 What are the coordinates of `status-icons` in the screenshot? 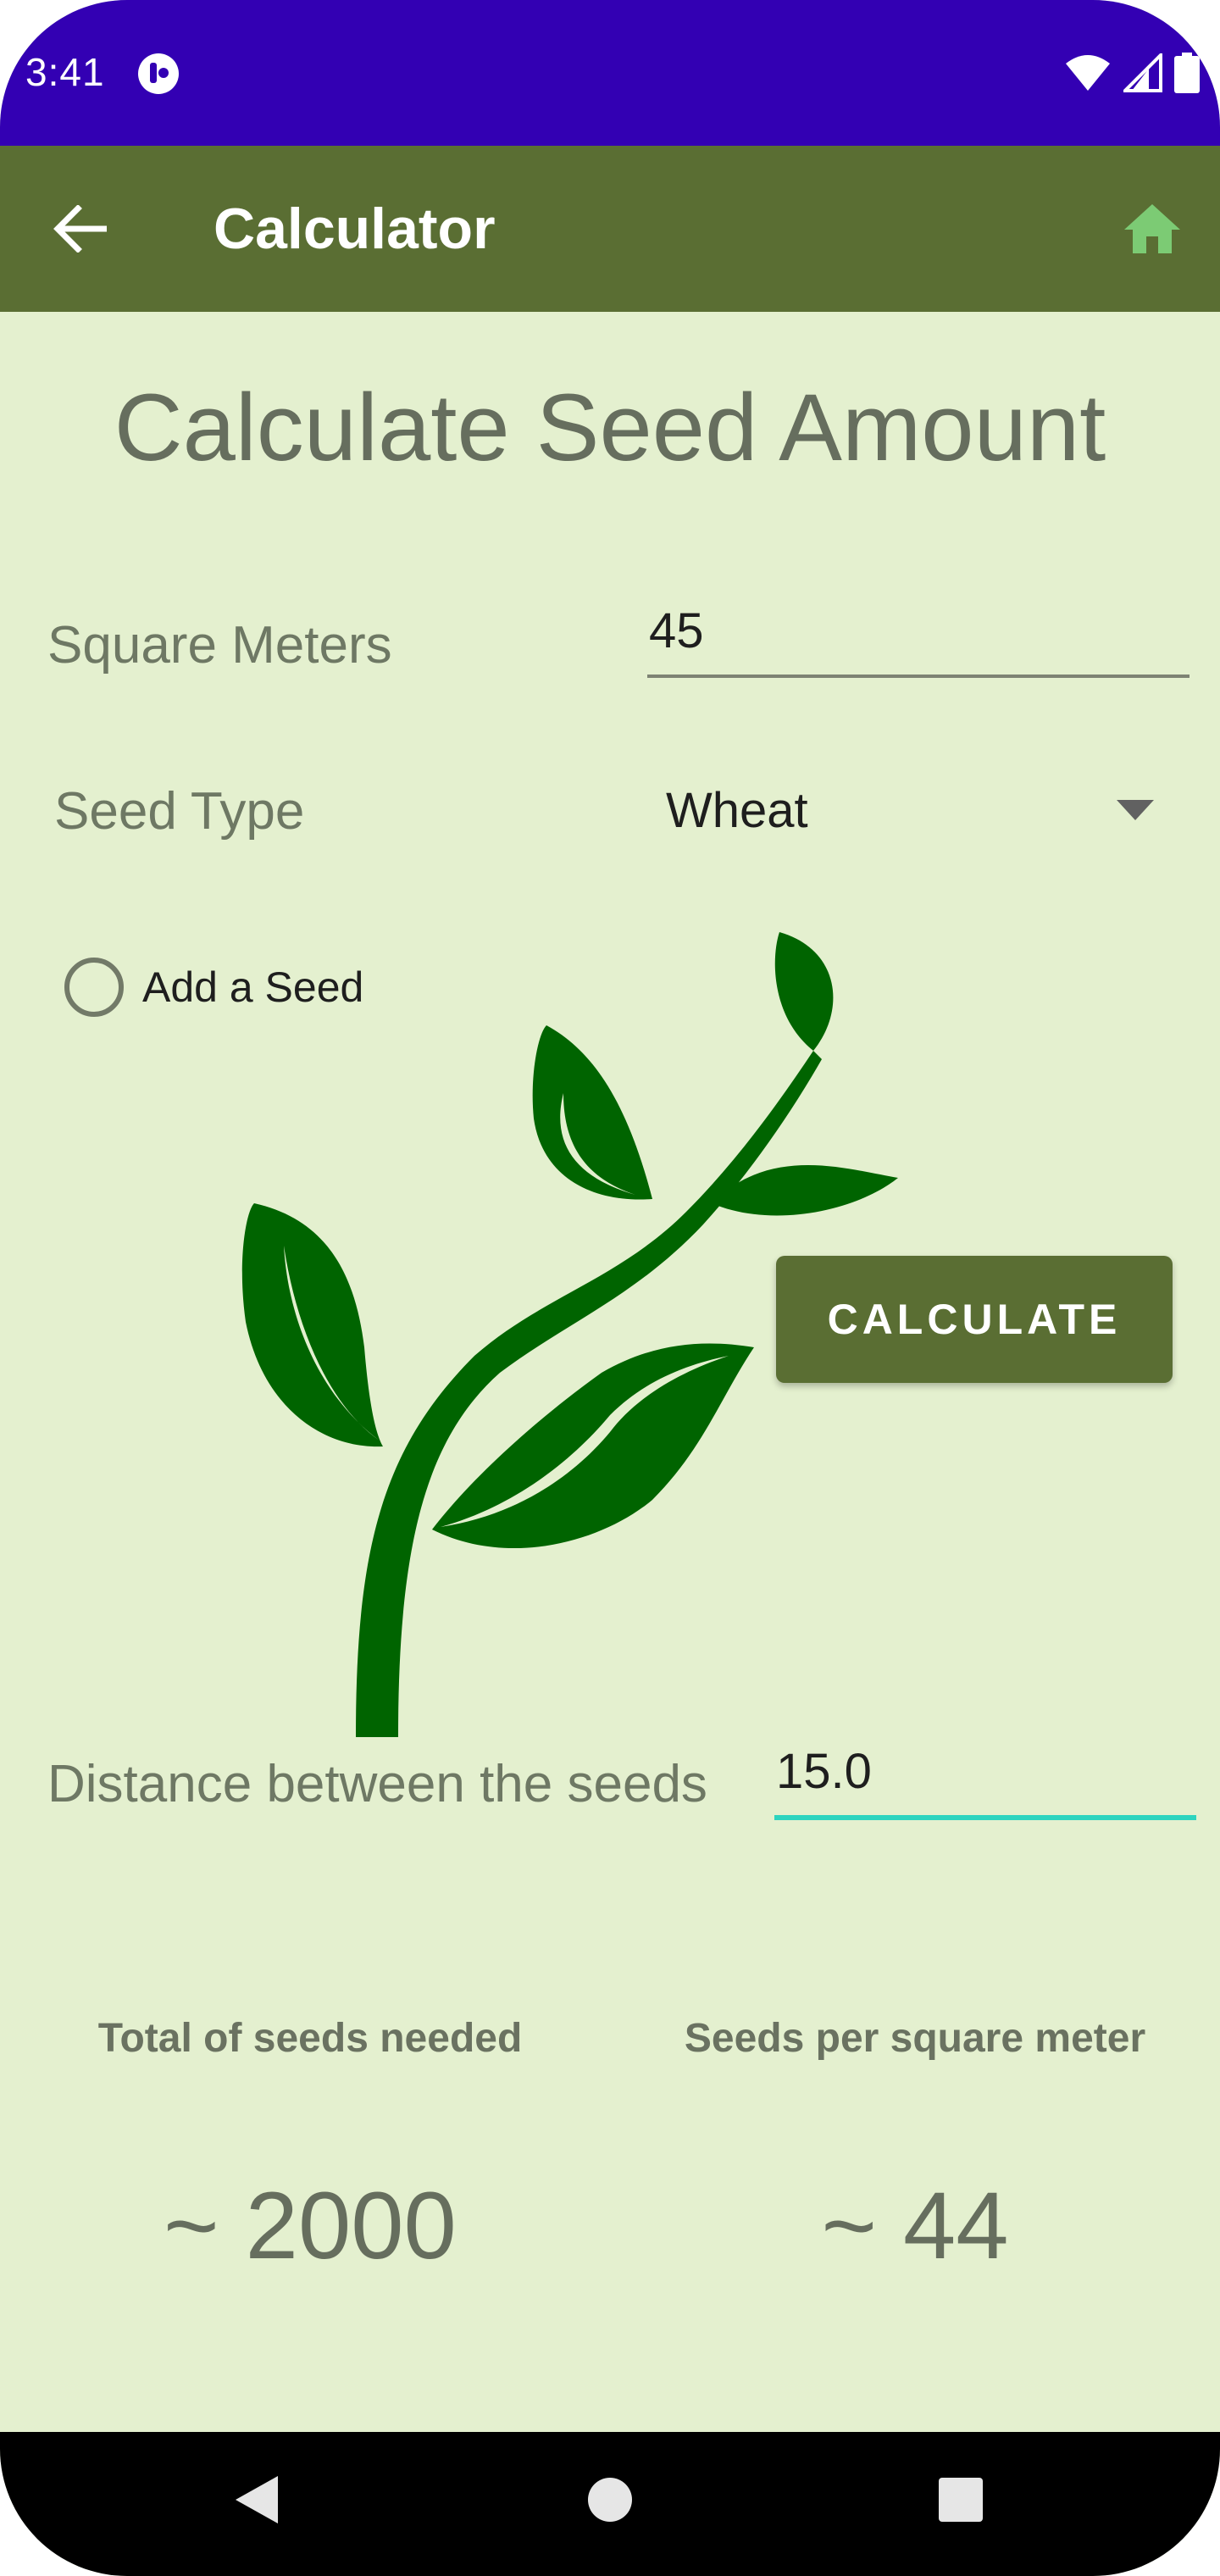 It's located at (1132, 73).